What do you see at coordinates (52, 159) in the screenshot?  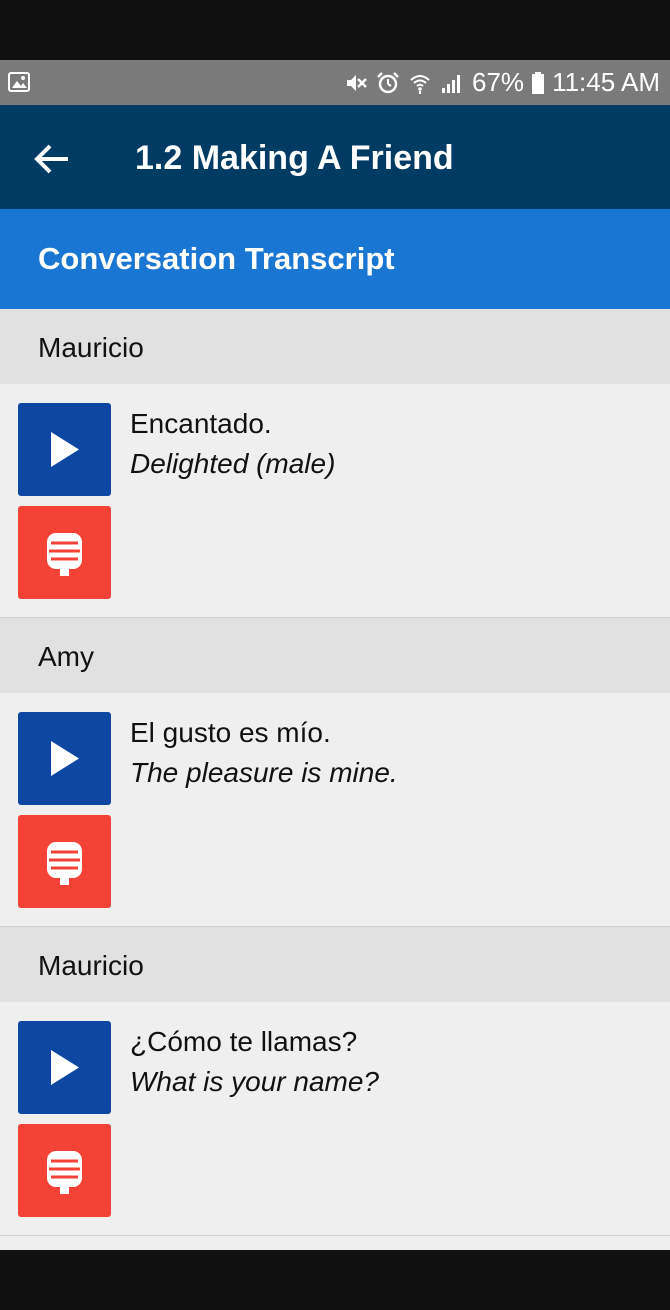 I see `arrow-back-icon` at bounding box center [52, 159].